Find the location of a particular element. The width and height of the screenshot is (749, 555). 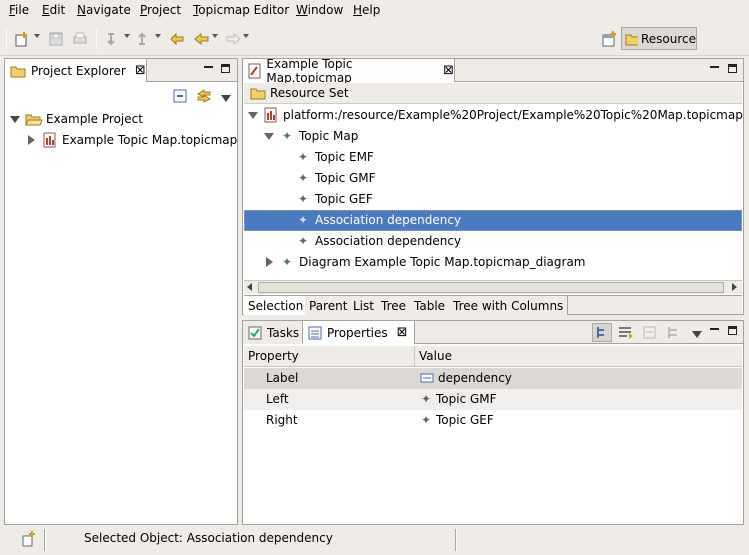

text-value-icon is located at coordinates (427, 378).